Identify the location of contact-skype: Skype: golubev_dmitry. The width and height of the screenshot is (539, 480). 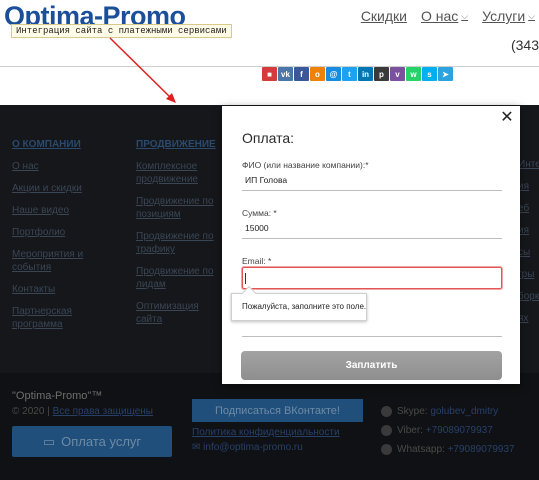
(448, 411).